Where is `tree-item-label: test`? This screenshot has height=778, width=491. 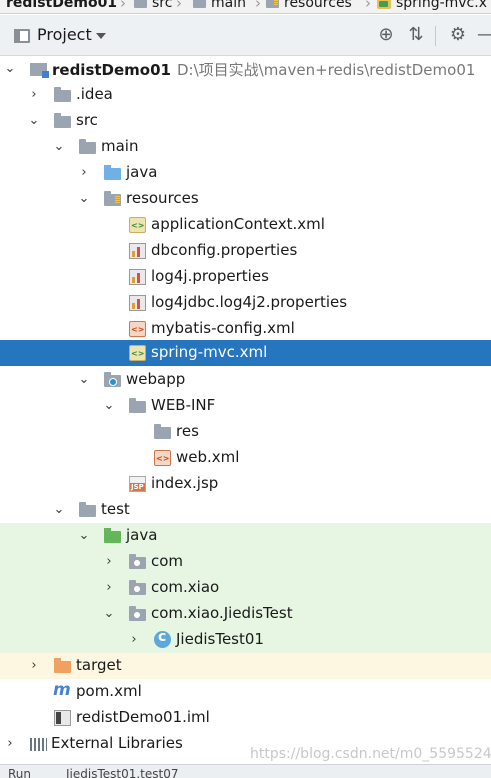
tree-item-label: test is located at coordinates (115, 509).